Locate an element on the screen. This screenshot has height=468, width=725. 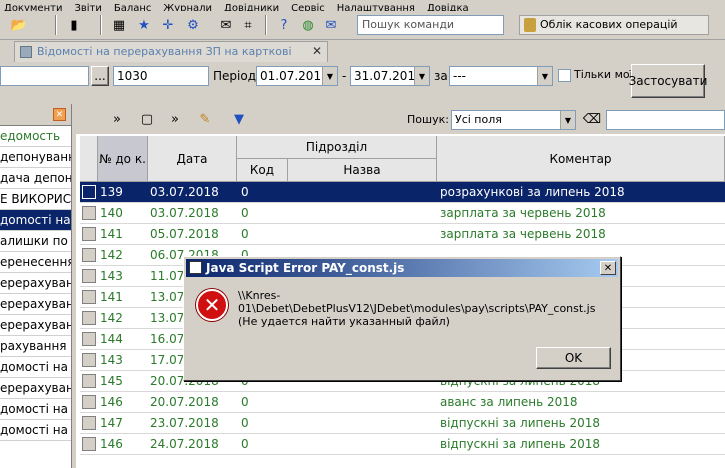
search-field-select: Усі поля ▼ is located at coordinates (513, 120).